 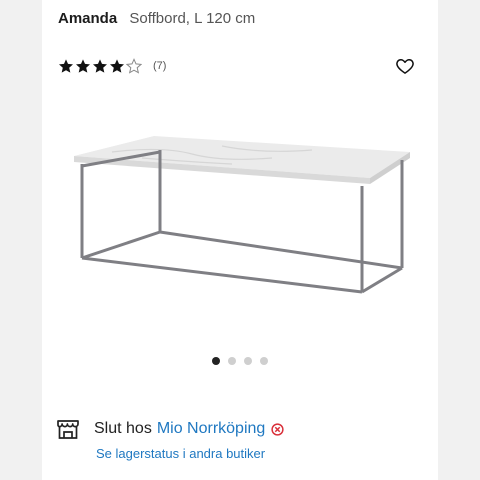 I want to click on rating: (7), so click(x=112, y=66).